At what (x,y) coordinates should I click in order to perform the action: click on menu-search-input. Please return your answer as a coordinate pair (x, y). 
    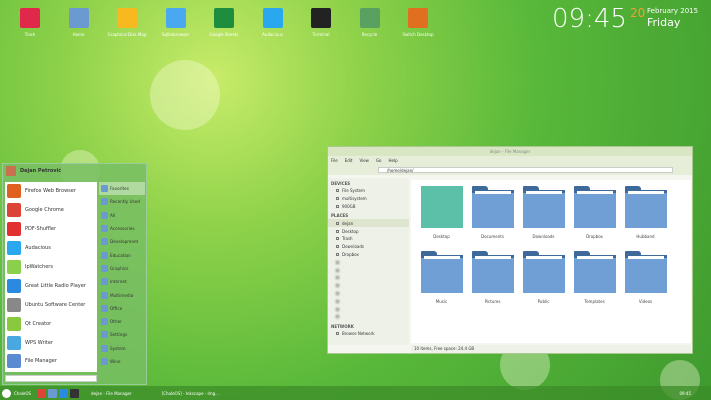
    Looking at the image, I should click on (51, 378).